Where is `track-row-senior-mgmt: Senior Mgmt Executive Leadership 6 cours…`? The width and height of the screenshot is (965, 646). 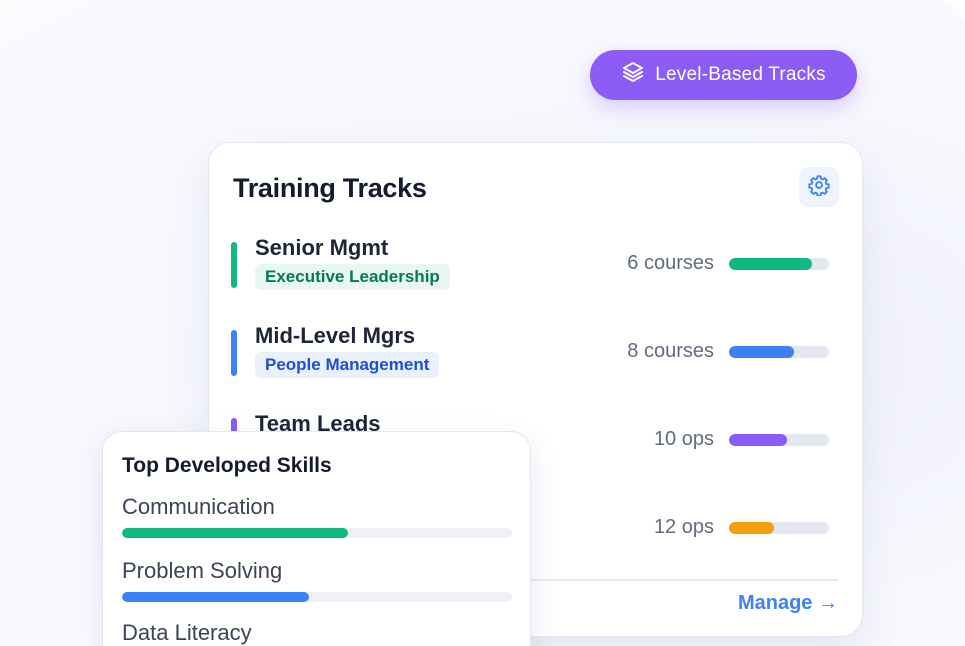
track-row-senior-mgmt: Senior Mgmt Executive Leadership 6 cours… is located at coordinates (536, 265).